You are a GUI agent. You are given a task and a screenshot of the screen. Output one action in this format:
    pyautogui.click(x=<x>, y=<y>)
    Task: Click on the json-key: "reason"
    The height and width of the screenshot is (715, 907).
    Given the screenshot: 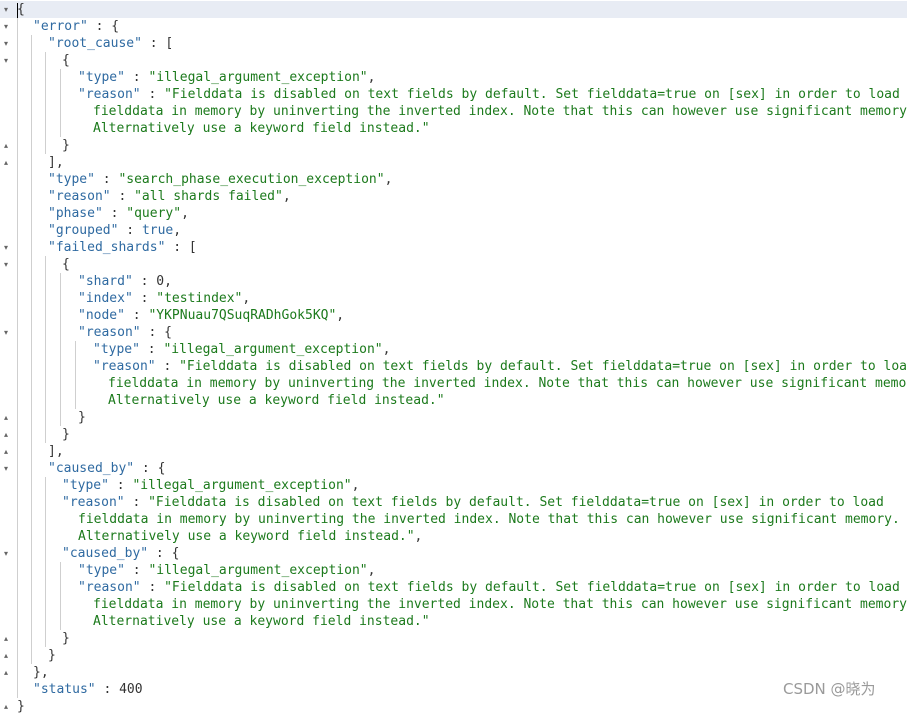 What is the action you would take?
    pyautogui.click(x=93, y=502)
    